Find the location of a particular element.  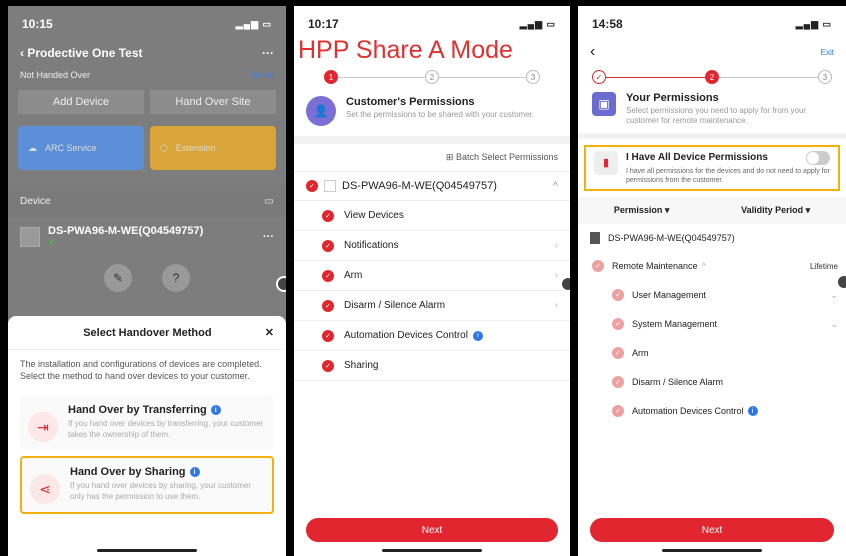

status-time: 10:17 is located at coordinates (323, 24).